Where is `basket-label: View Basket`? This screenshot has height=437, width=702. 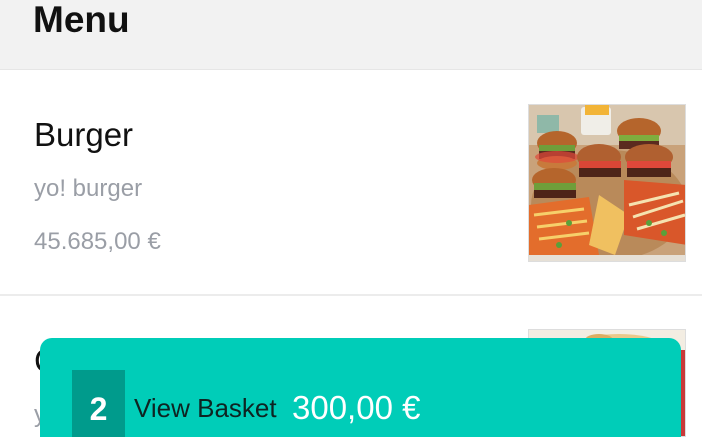 basket-label: View Basket is located at coordinates (205, 408).